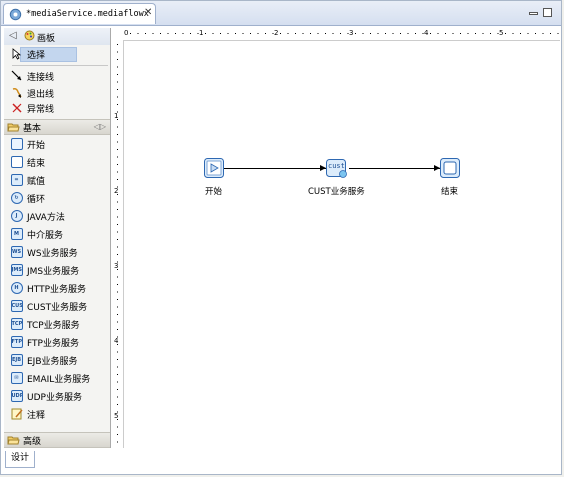 The image size is (564, 477). What do you see at coordinates (148, 12) in the screenshot?
I see `close-icon: ✕` at bounding box center [148, 12].